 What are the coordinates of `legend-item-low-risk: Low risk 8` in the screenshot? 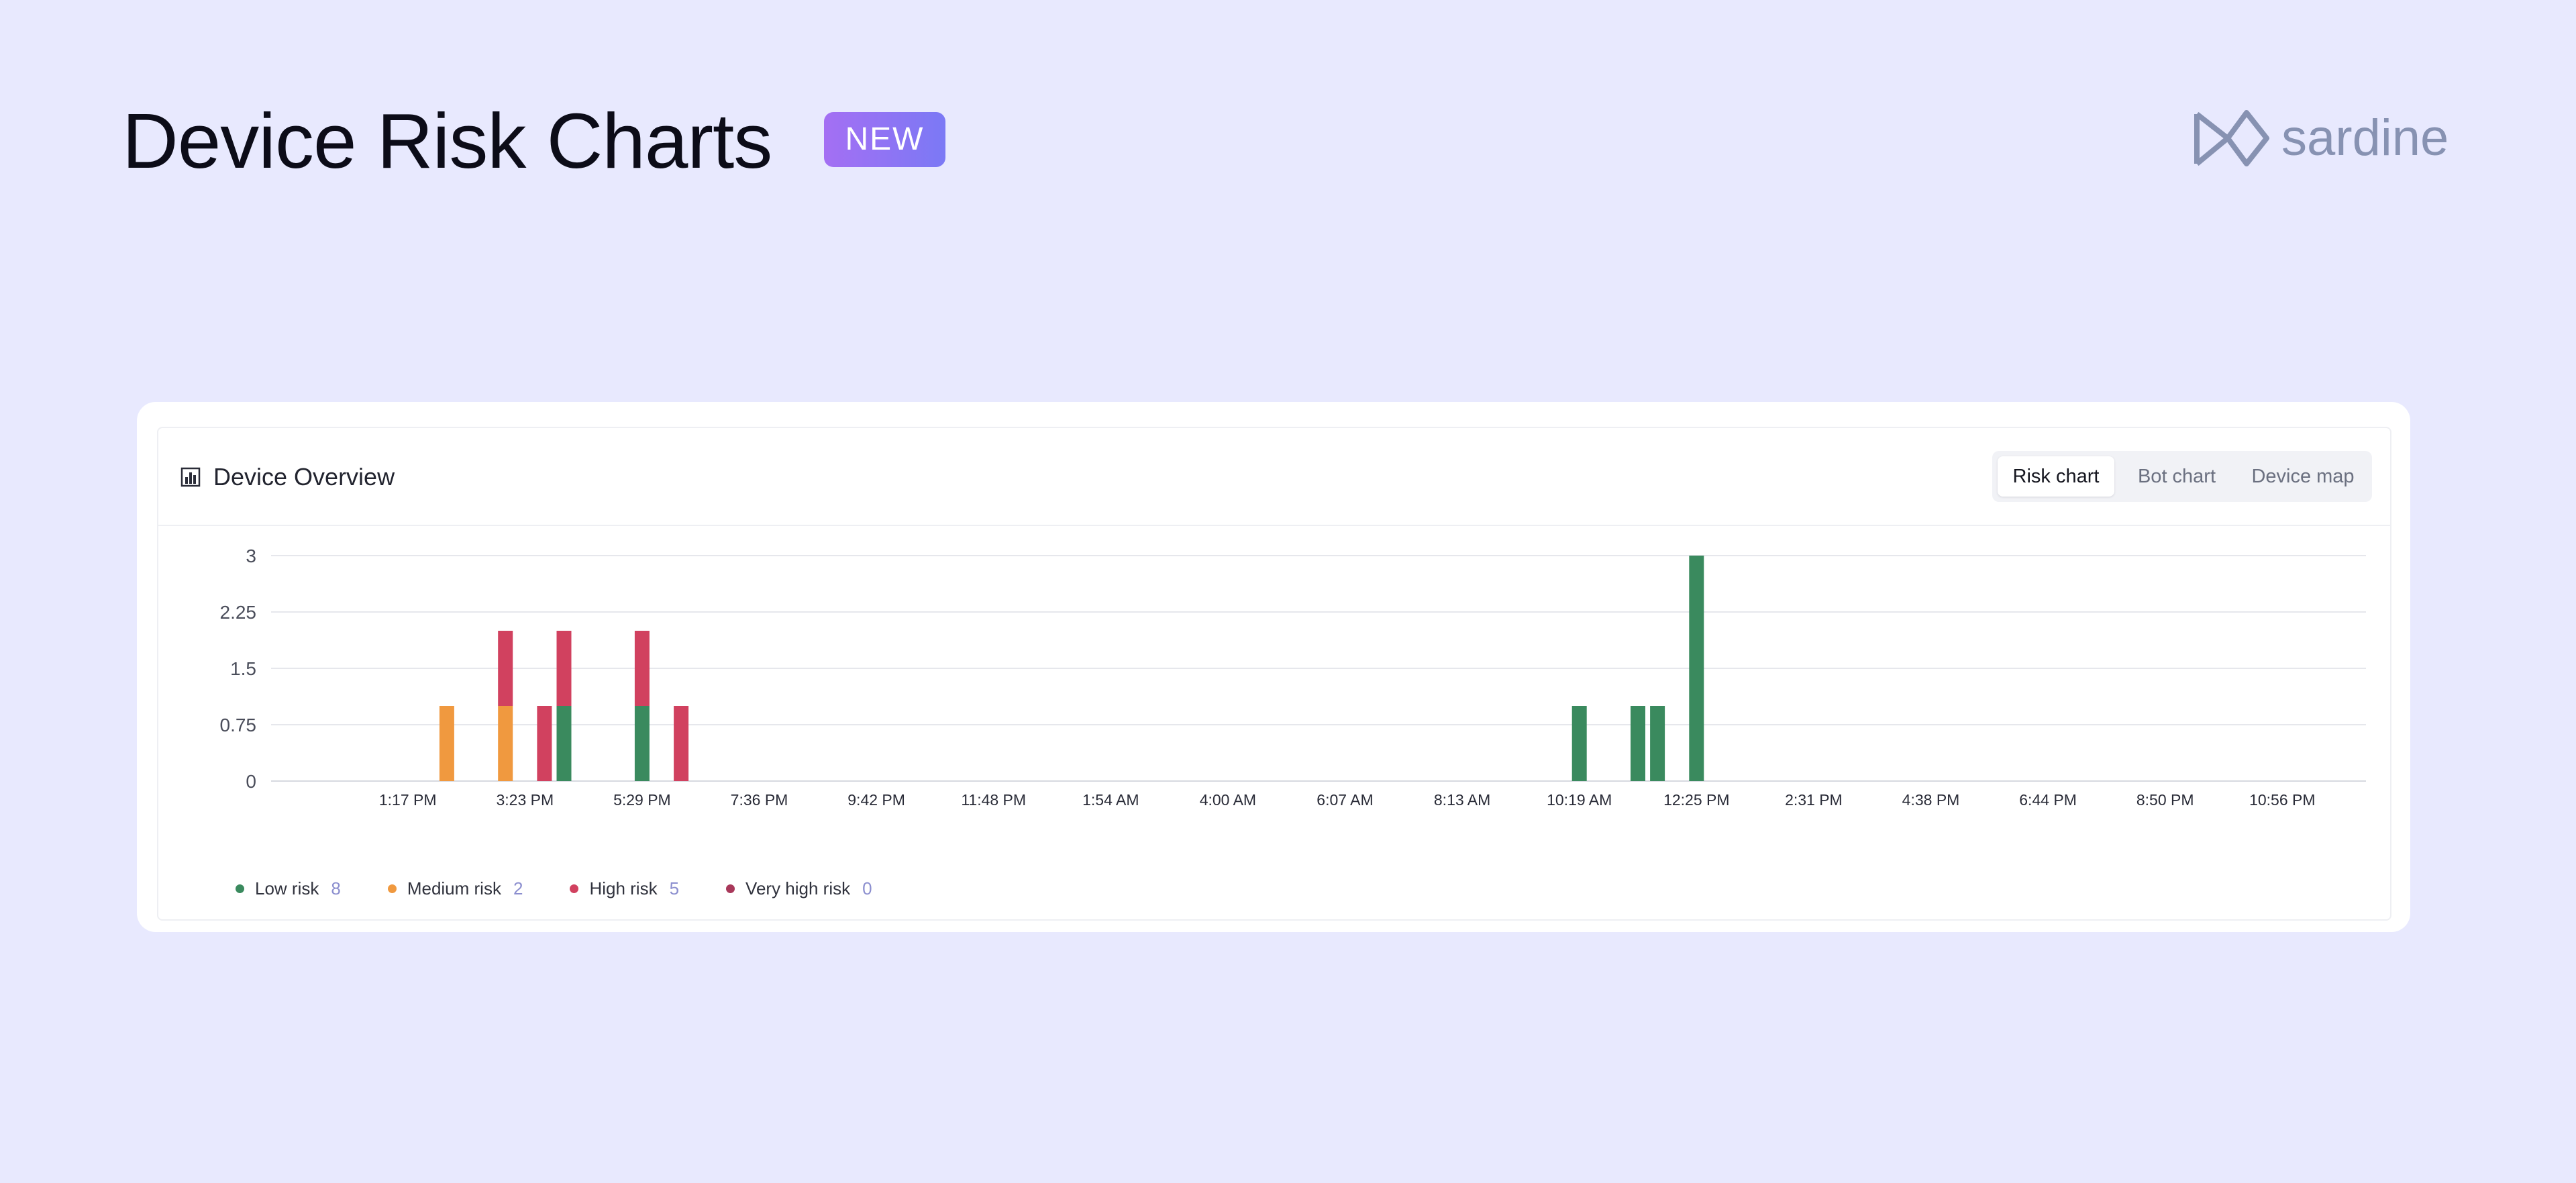 It's located at (288, 888).